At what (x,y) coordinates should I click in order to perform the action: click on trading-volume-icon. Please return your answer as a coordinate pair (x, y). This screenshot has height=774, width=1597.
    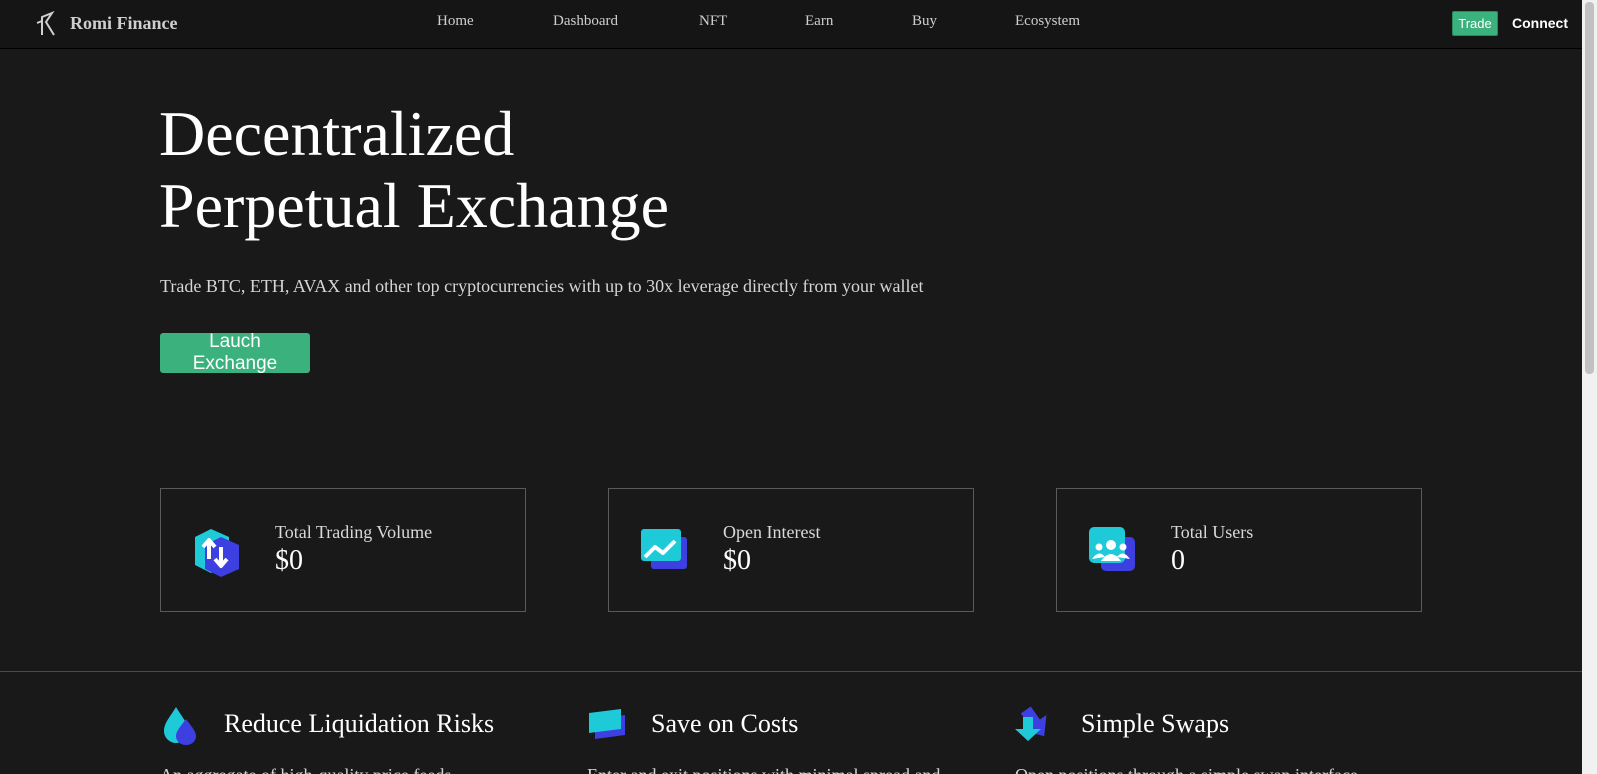
    Looking at the image, I should click on (217, 553).